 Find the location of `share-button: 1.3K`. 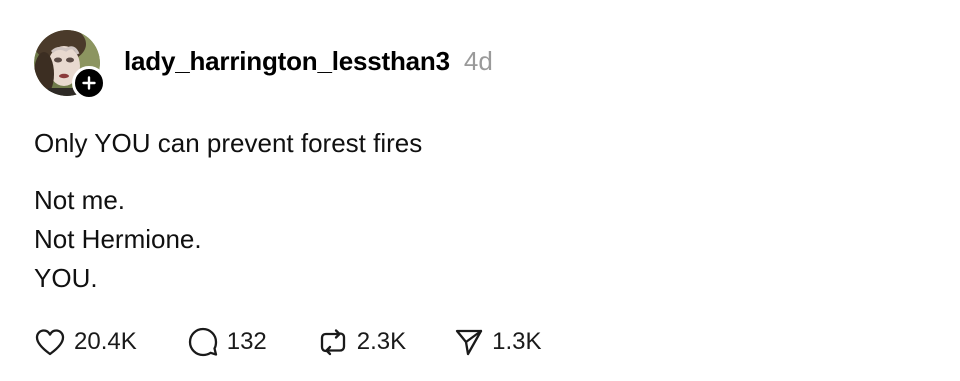

share-button: 1.3K is located at coordinates (498, 342).